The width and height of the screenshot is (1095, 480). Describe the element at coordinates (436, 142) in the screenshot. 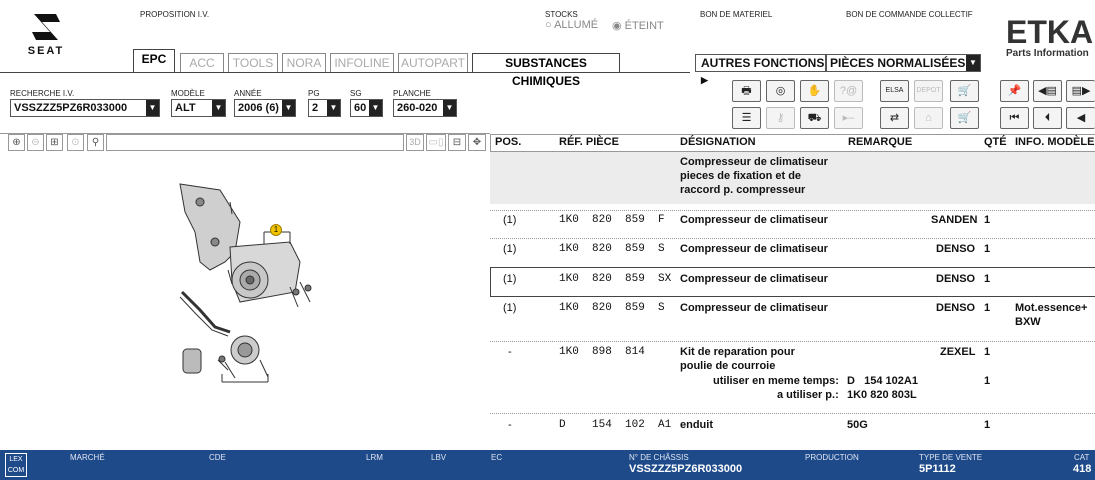

I see `compare-button: ▭▯` at that location.